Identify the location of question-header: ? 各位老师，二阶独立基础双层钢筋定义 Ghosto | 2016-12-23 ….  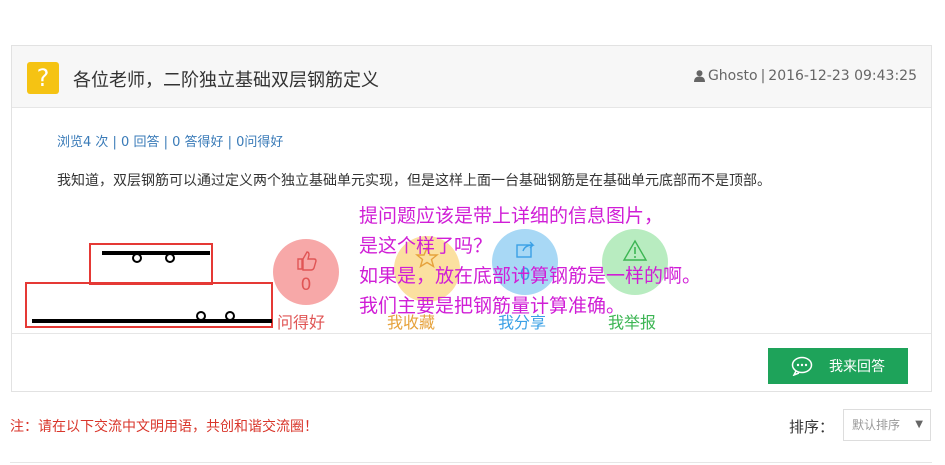
(471, 77).